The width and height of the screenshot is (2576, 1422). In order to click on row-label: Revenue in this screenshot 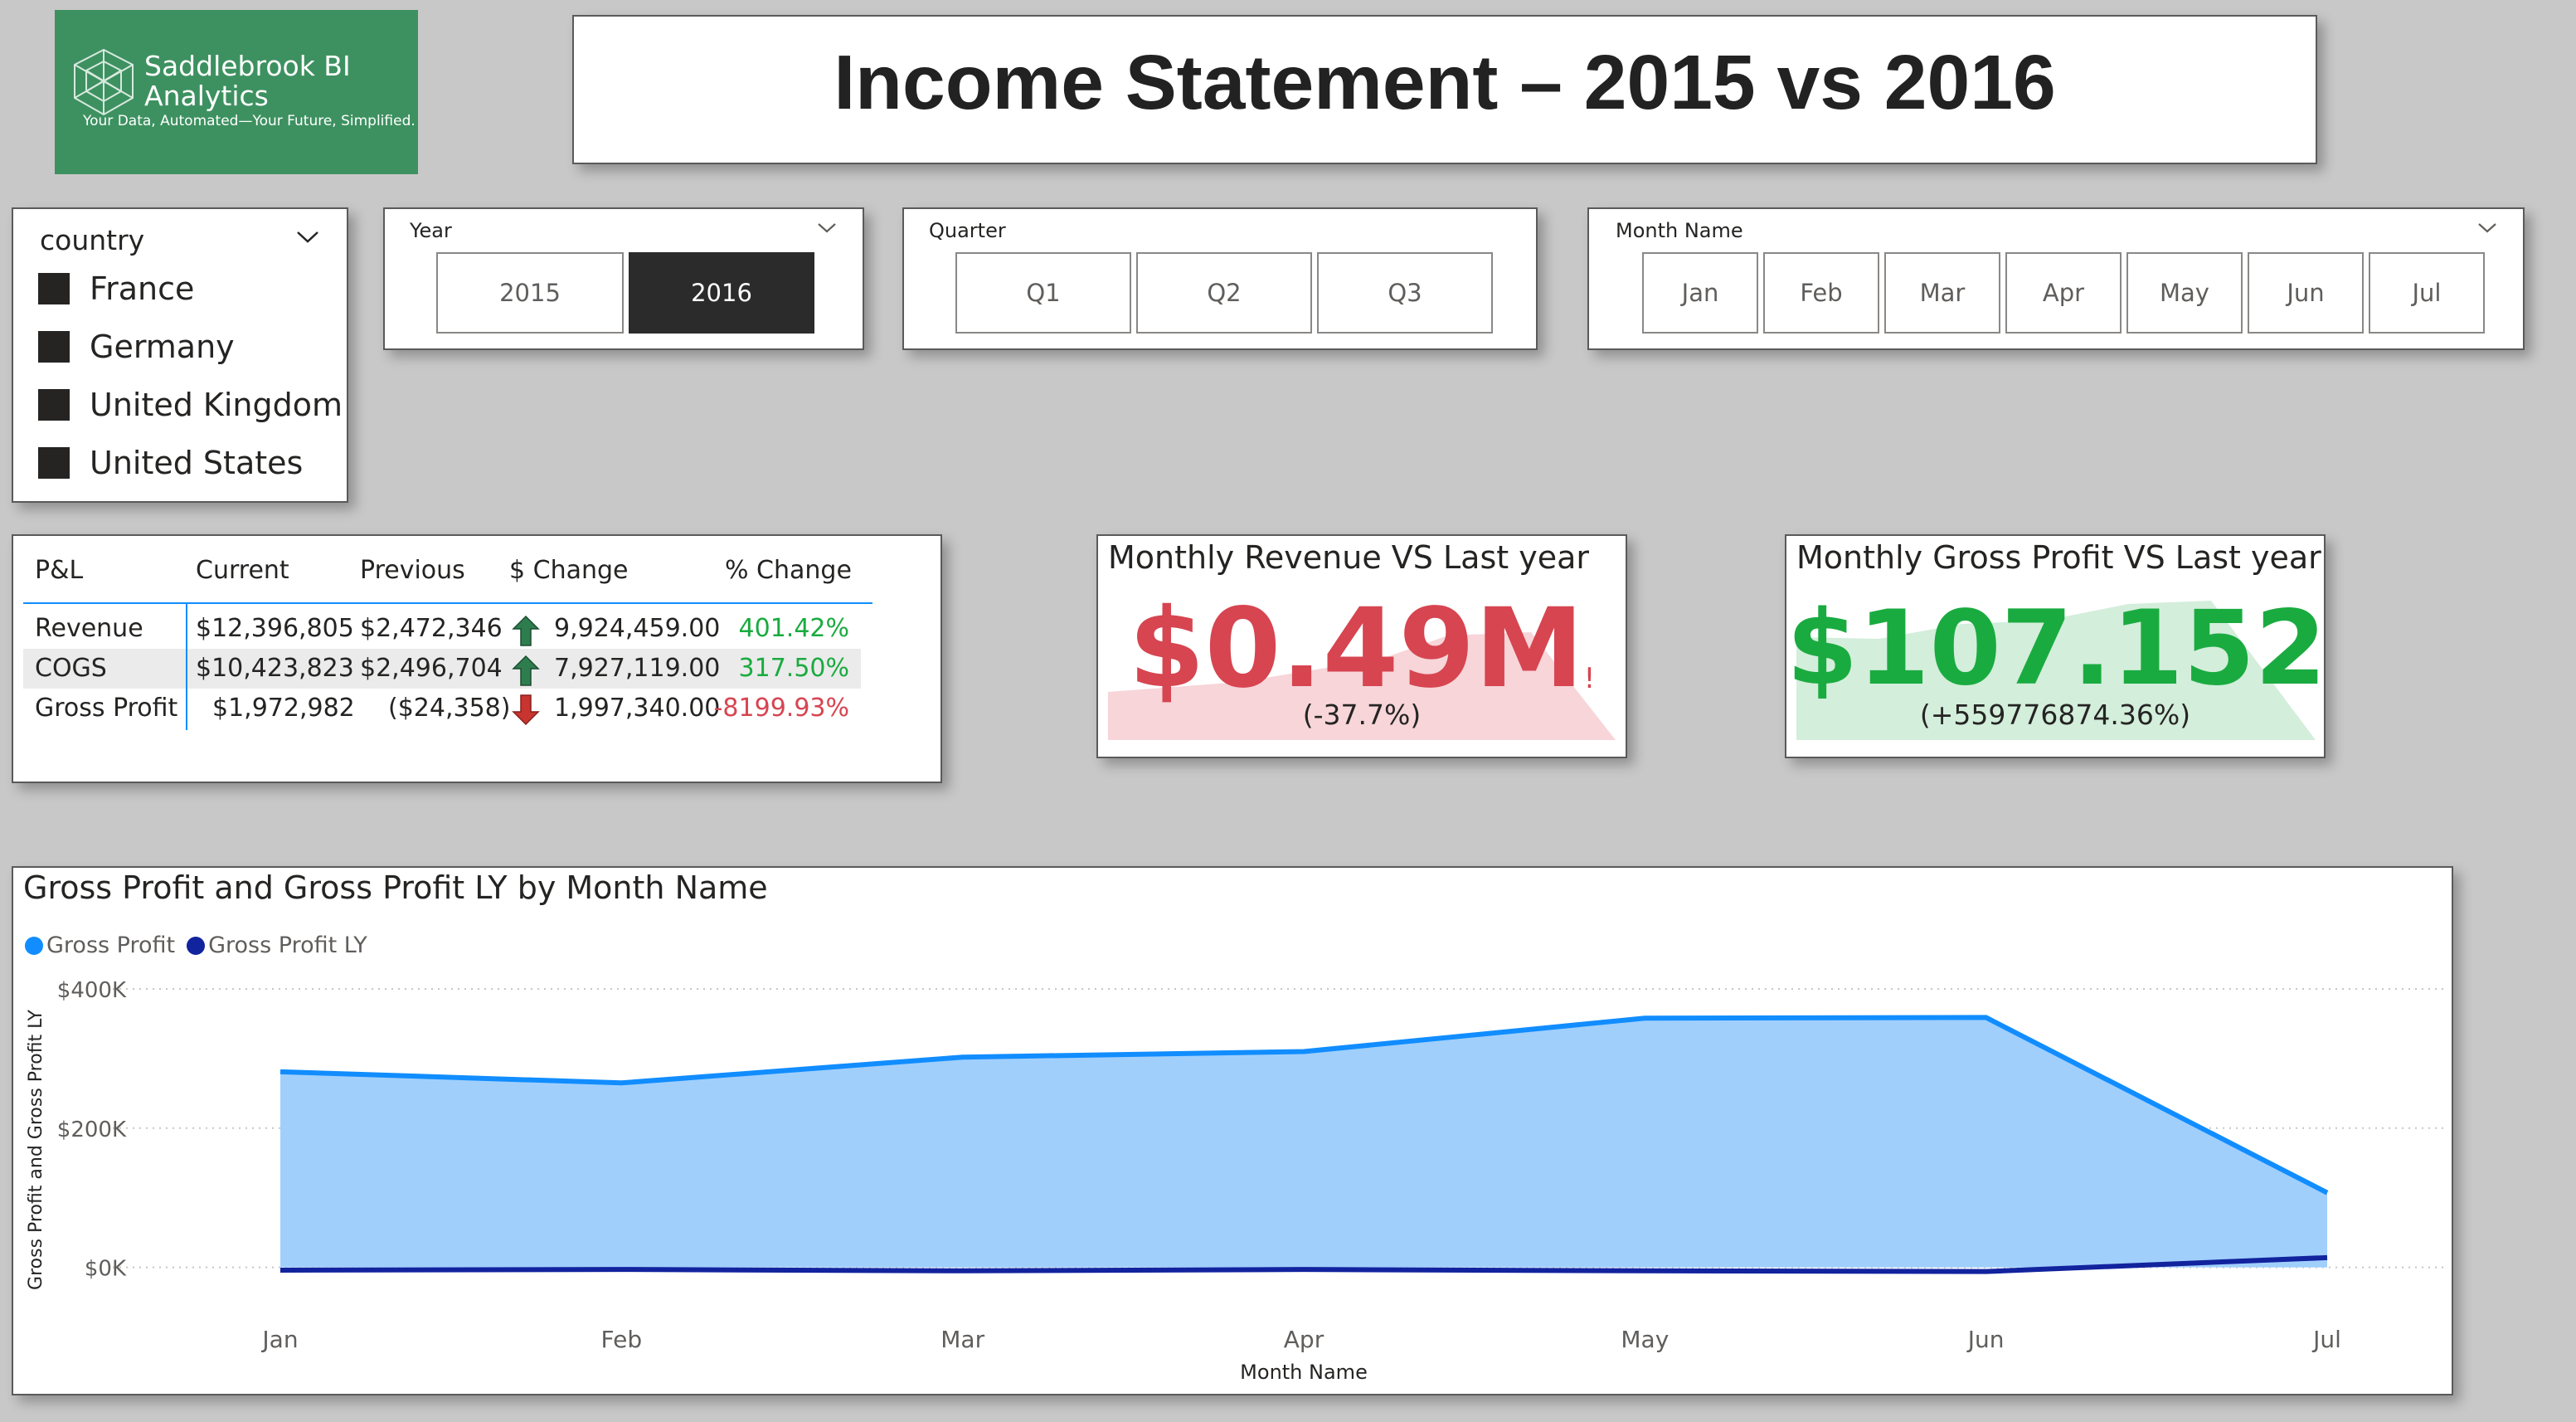, I will do `click(89, 629)`.